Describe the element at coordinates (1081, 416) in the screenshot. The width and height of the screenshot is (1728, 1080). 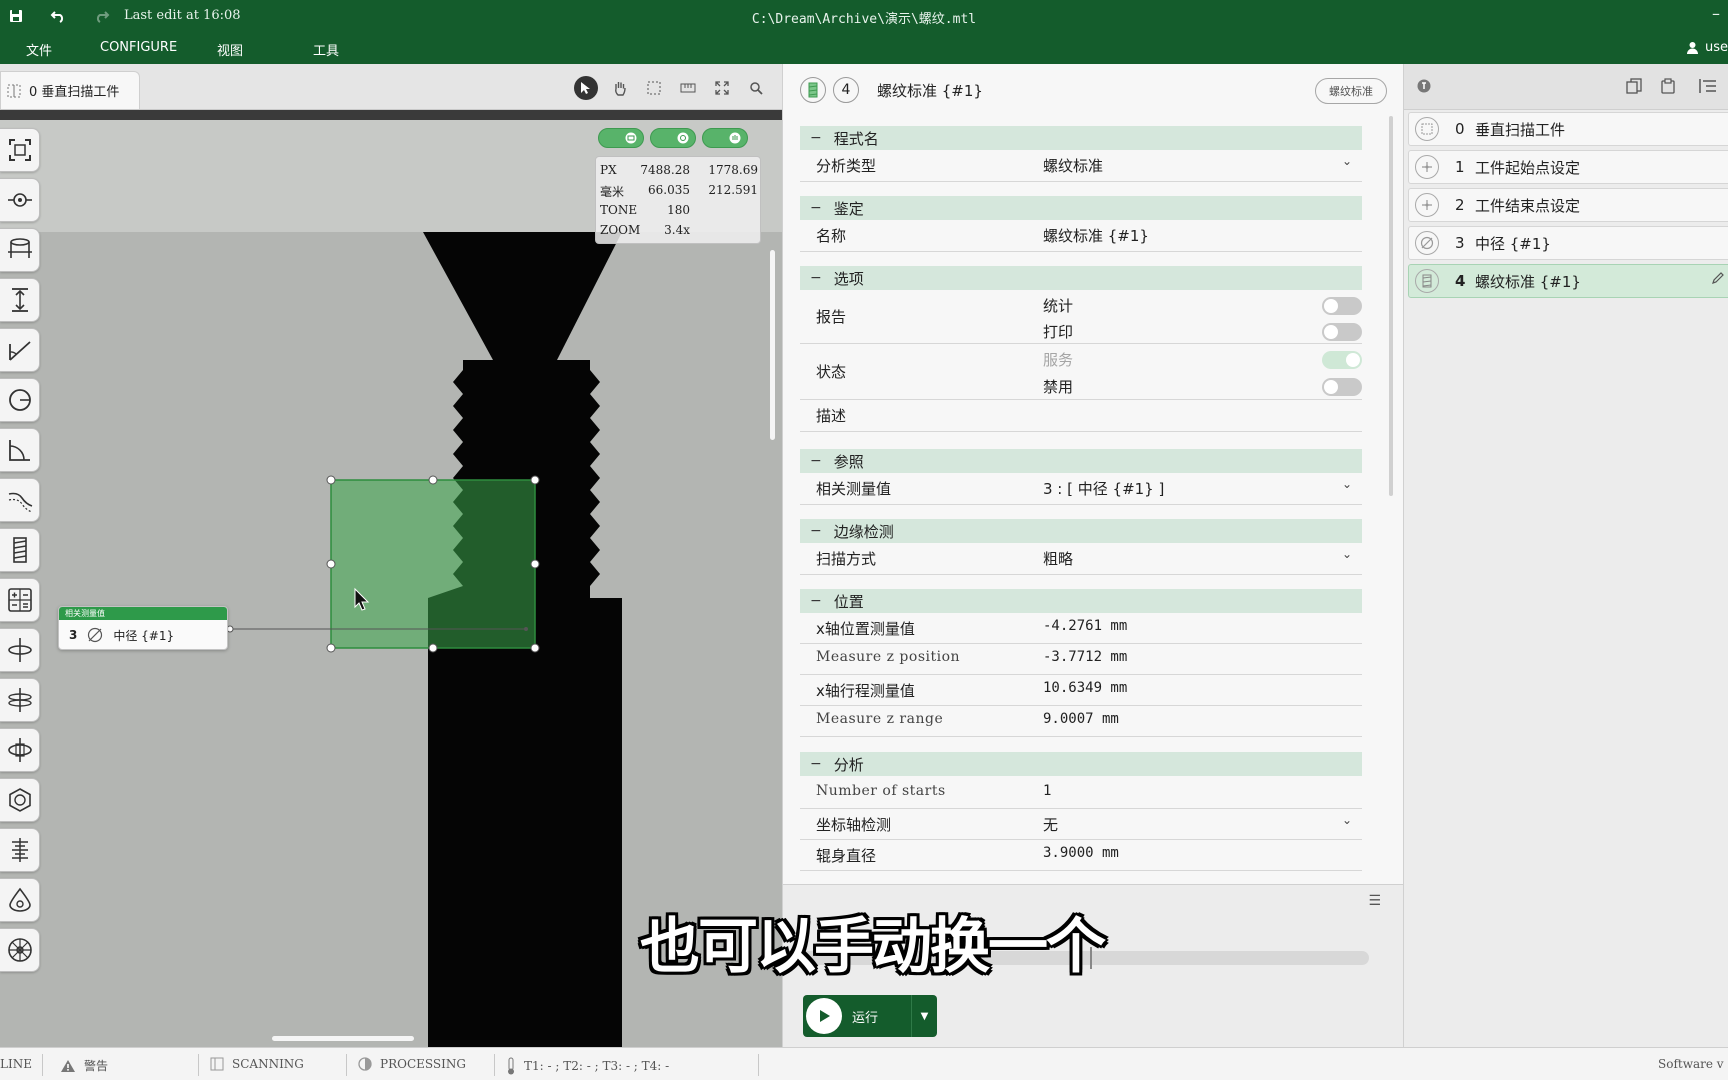
I see `row-description: 描述` at that location.